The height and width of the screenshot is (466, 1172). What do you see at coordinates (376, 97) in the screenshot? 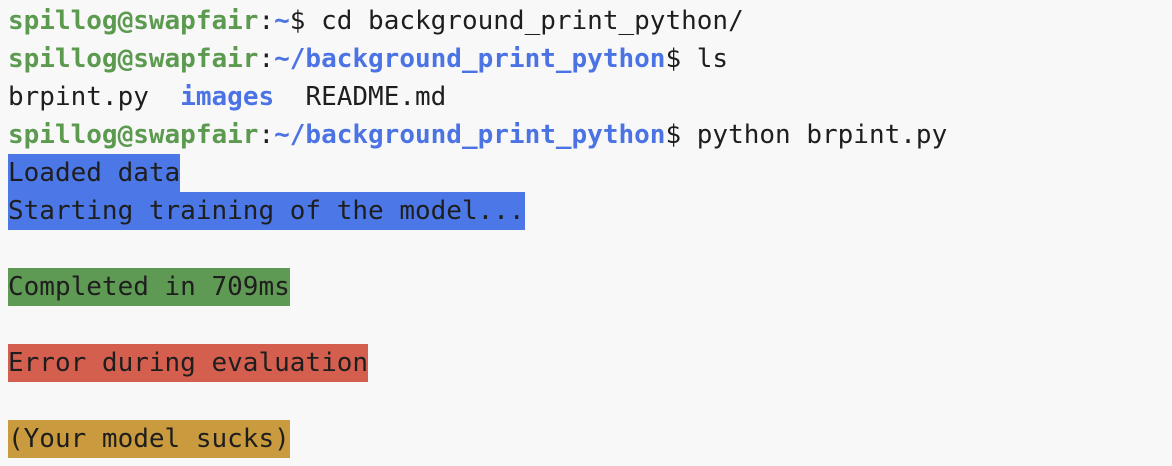
I see `ls-file-readme: README.md` at bounding box center [376, 97].